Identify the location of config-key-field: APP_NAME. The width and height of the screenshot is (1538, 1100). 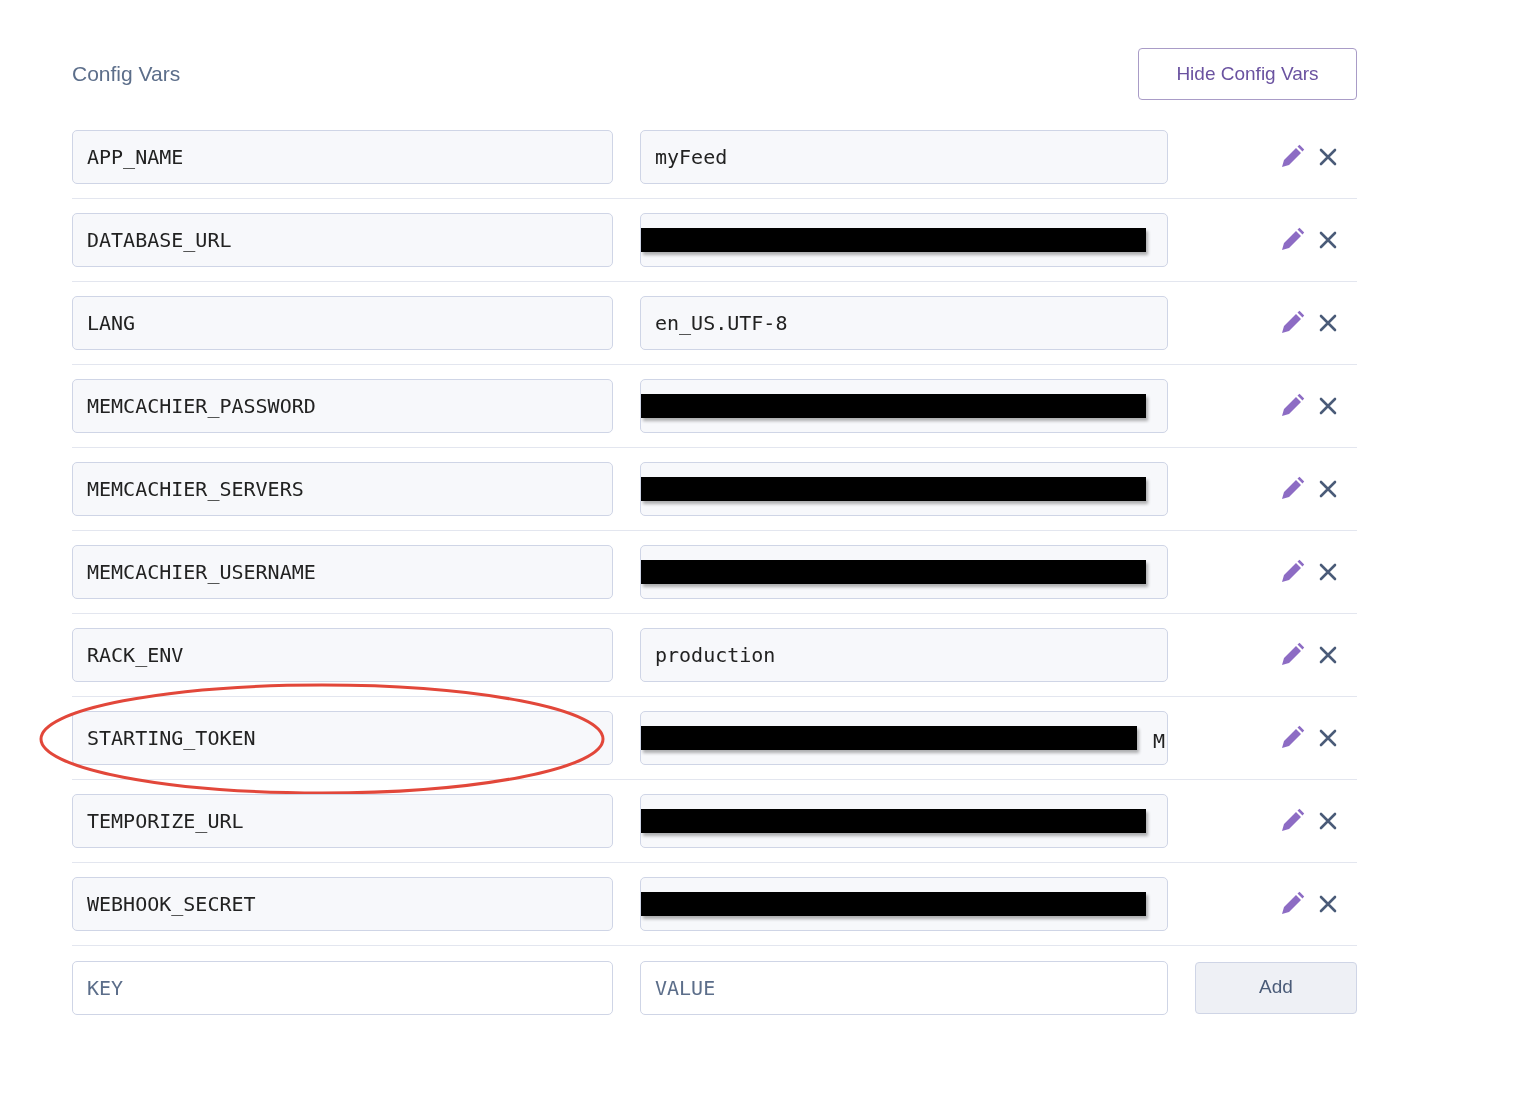
(342, 157).